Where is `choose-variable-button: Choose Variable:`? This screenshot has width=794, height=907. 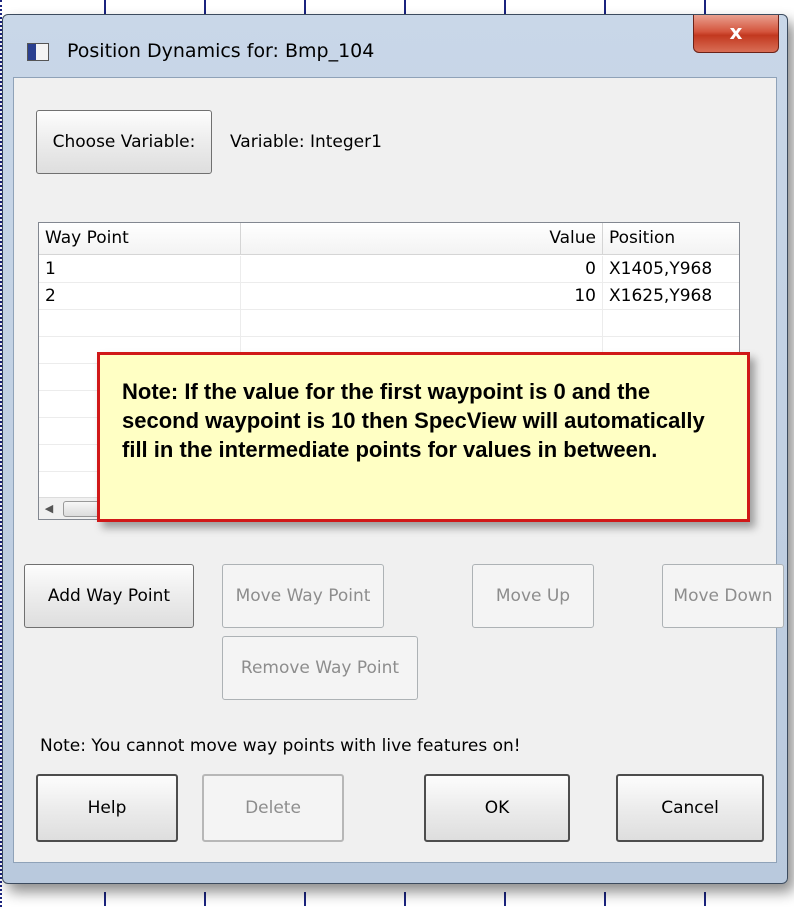
choose-variable-button: Choose Variable: is located at coordinates (124, 142).